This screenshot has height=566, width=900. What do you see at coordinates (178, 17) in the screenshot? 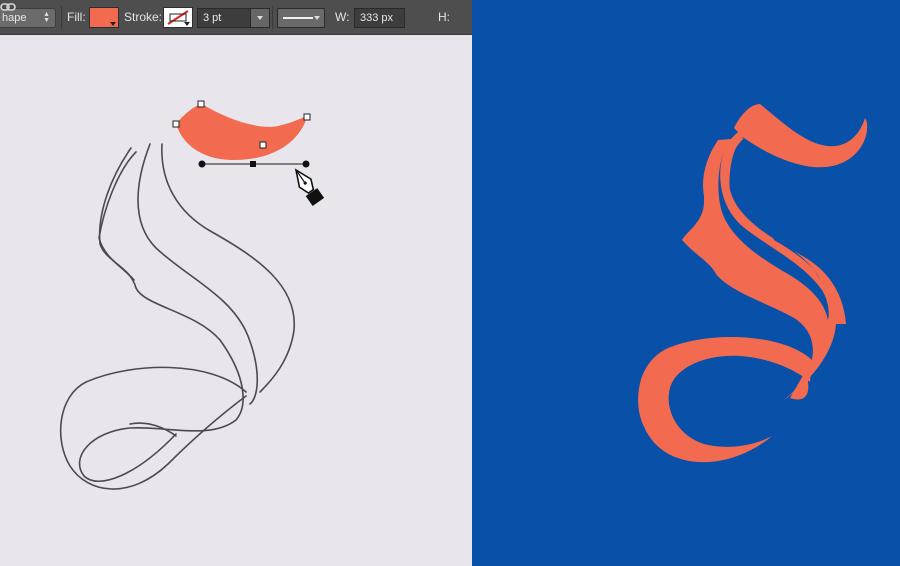
I see `stroke-swatch-icon` at bounding box center [178, 17].